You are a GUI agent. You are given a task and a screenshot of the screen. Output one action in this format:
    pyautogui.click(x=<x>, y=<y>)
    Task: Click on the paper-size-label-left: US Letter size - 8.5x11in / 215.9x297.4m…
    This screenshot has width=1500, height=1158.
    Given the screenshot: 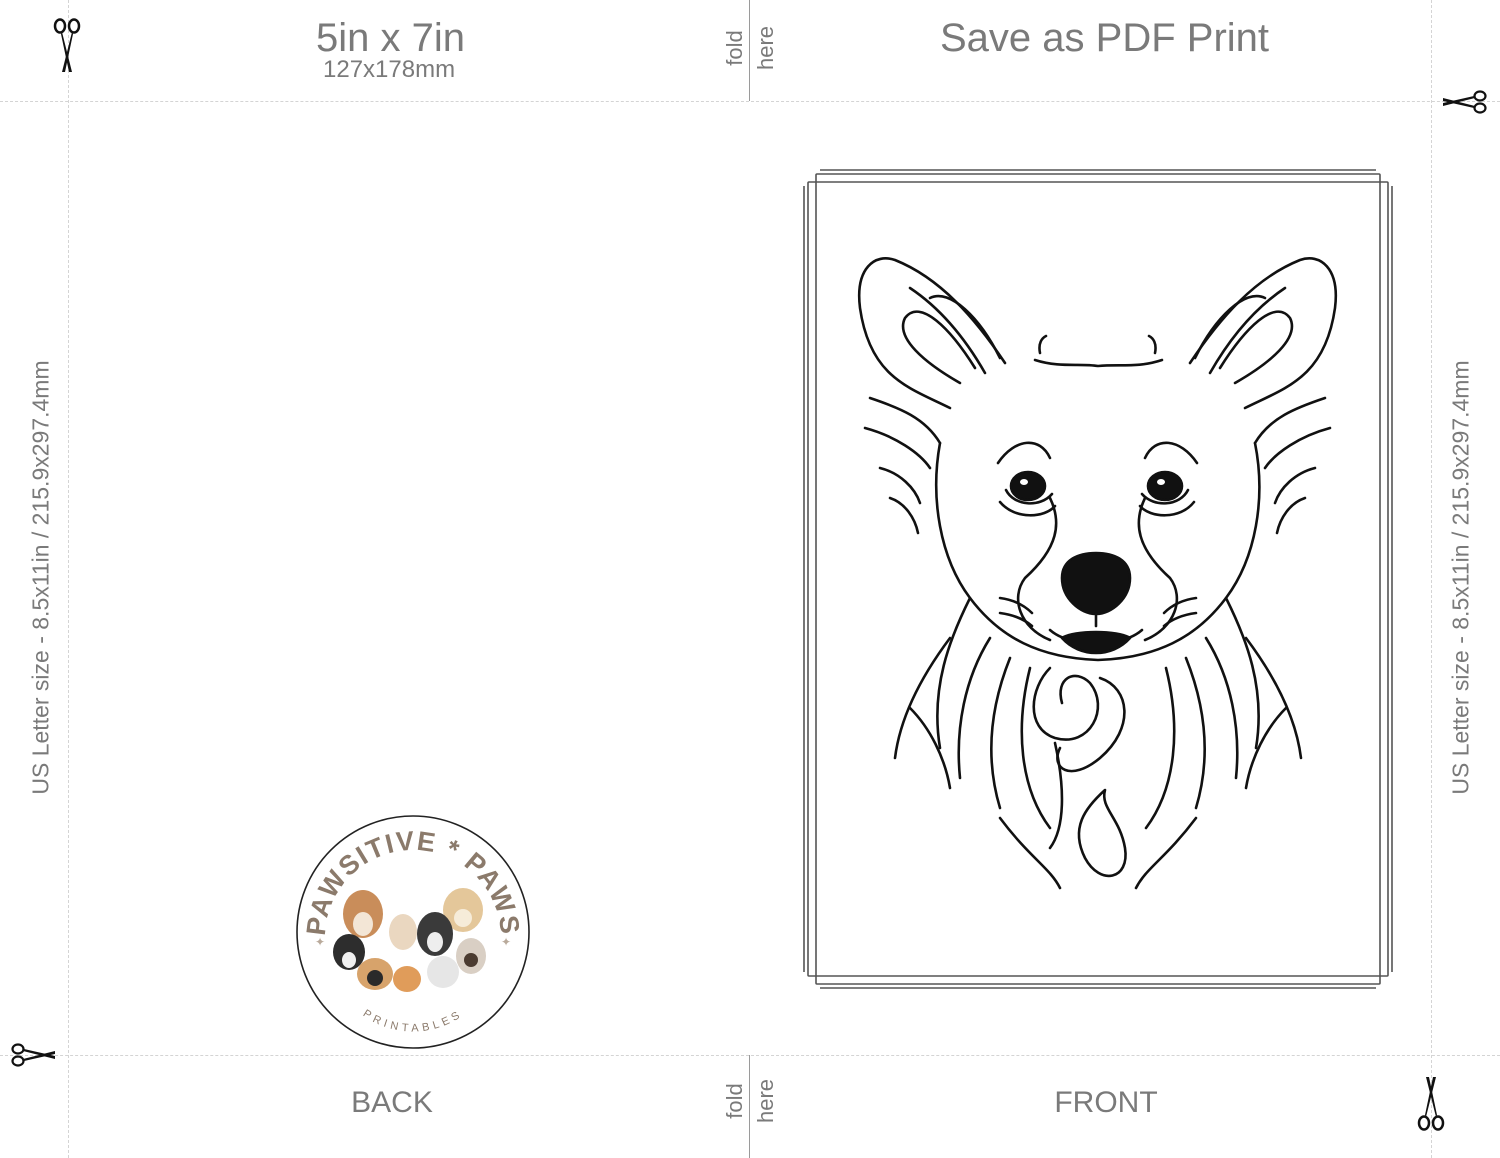 What is the action you would take?
    pyautogui.click(x=40, y=577)
    